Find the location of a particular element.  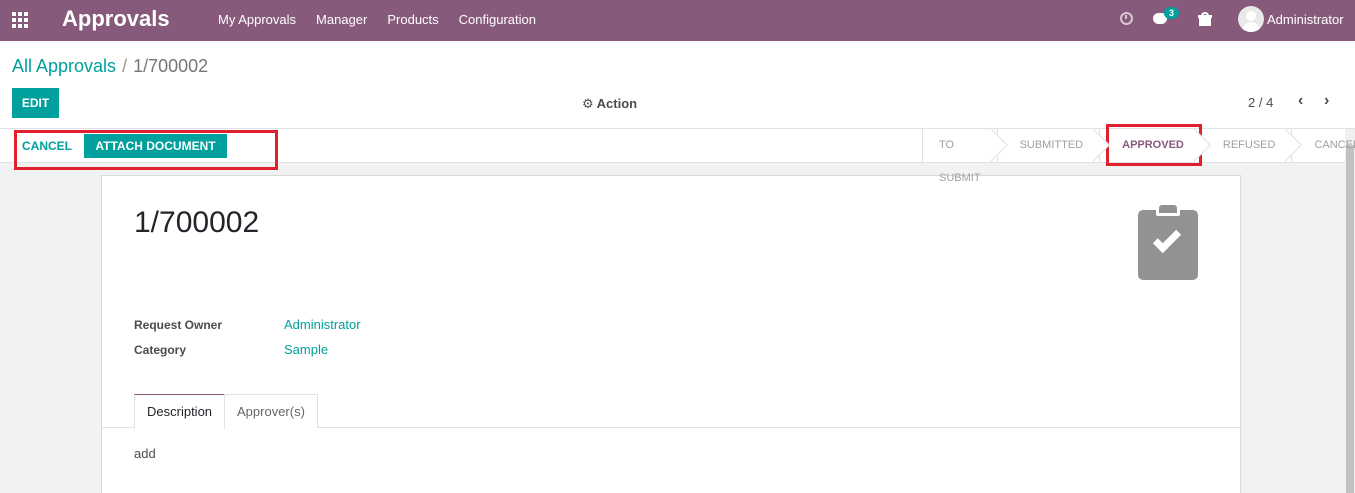

stage-to-submit: TO SUBMIT is located at coordinates (965, 156).